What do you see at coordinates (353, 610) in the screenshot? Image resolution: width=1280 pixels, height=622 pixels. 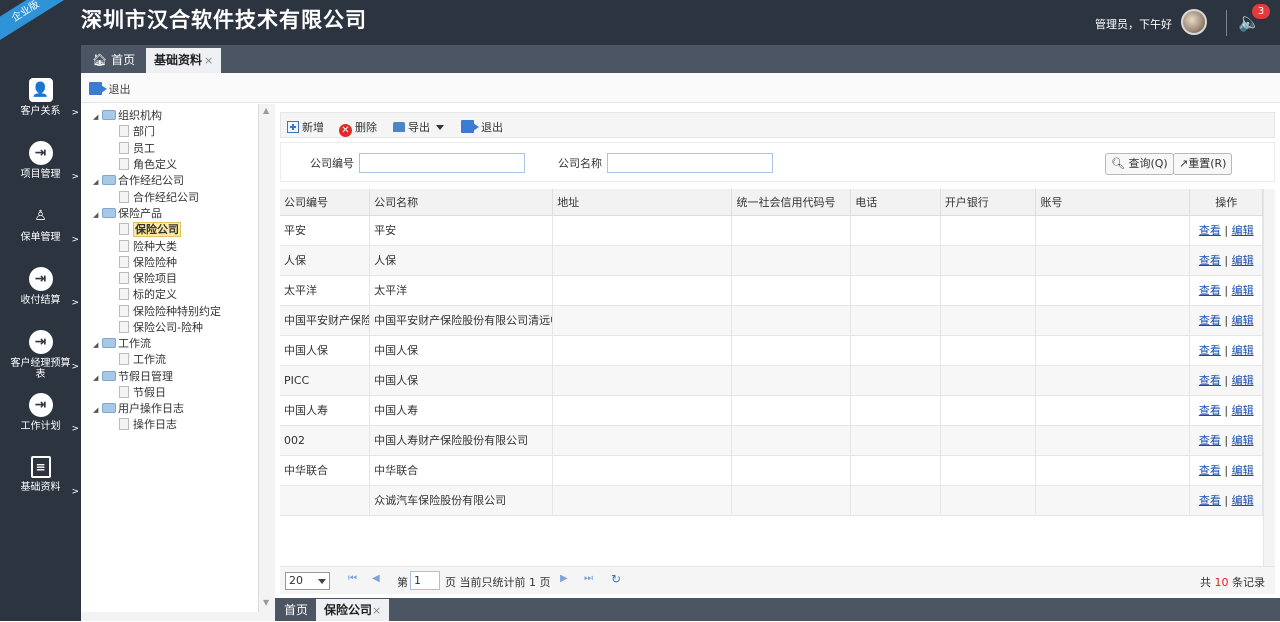 I see `bottom-tab-insurance-company: 保险公司×` at bounding box center [353, 610].